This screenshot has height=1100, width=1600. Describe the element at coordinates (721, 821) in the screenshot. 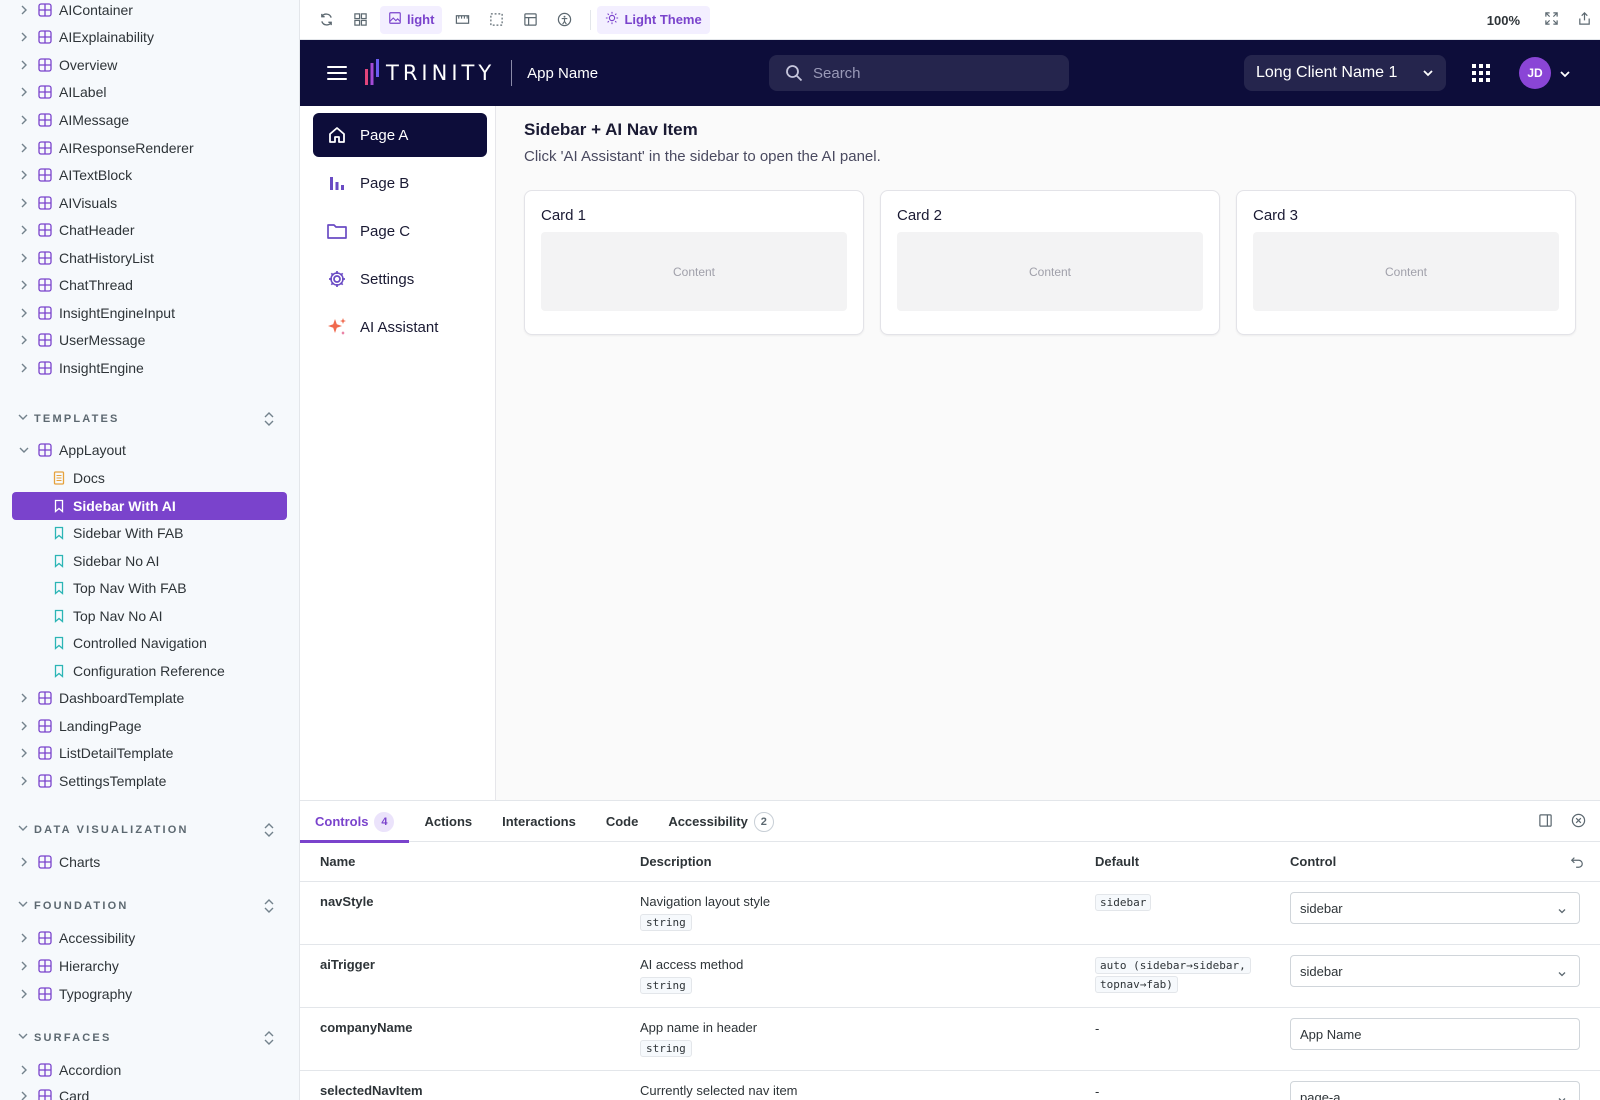

I see `tab-accessibility: Accessibility 2` at that location.